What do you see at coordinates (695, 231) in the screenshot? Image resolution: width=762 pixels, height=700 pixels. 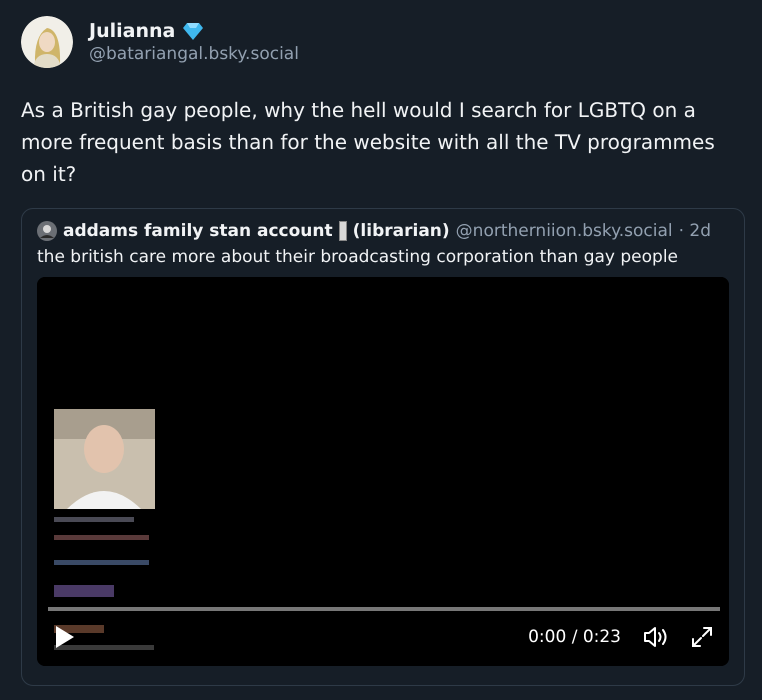 I see `post-age: · 2d` at bounding box center [695, 231].